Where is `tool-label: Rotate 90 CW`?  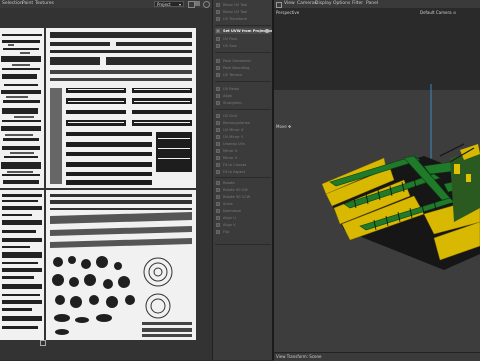
tool-label: Rotate 90 CW is located at coordinates (235, 190).